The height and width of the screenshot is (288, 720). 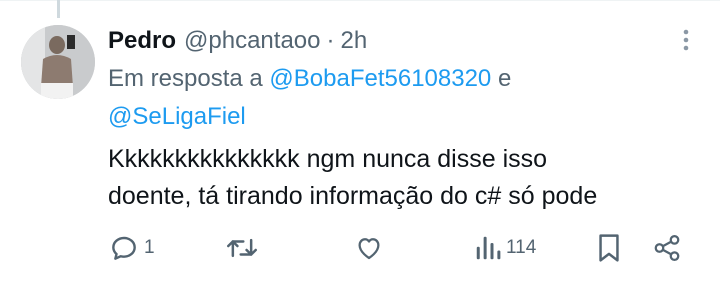 What do you see at coordinates (488, 248) in the screenshot?
I see `views-chart-icon` at bounding box center [488, 248].